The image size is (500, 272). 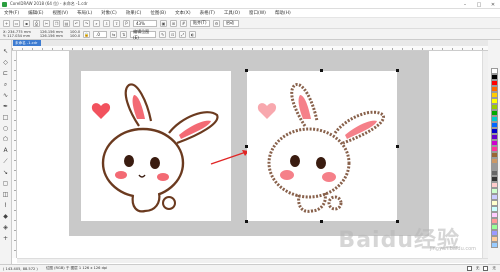 I want to click on scale-y-field: 100.0, so click(x=75, y=36).